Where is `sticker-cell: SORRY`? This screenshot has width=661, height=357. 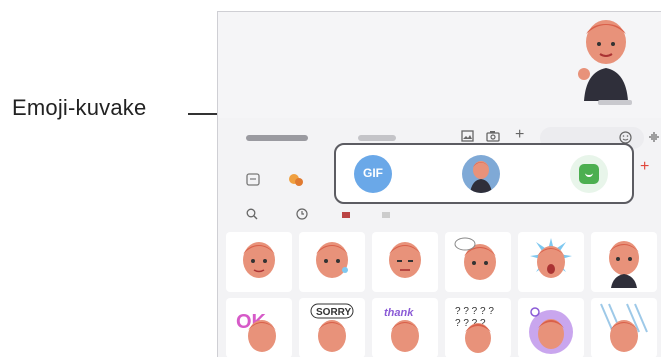 sticker-cell: SORRY is located at coordinates (332, 327).